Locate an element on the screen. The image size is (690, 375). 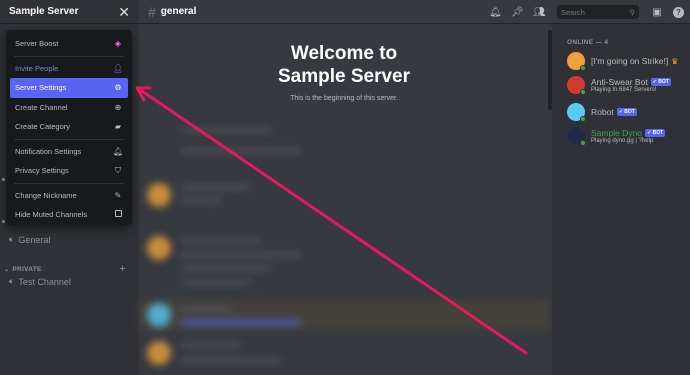
members-icon: 👥︎ is located at coordinates (539, 12).